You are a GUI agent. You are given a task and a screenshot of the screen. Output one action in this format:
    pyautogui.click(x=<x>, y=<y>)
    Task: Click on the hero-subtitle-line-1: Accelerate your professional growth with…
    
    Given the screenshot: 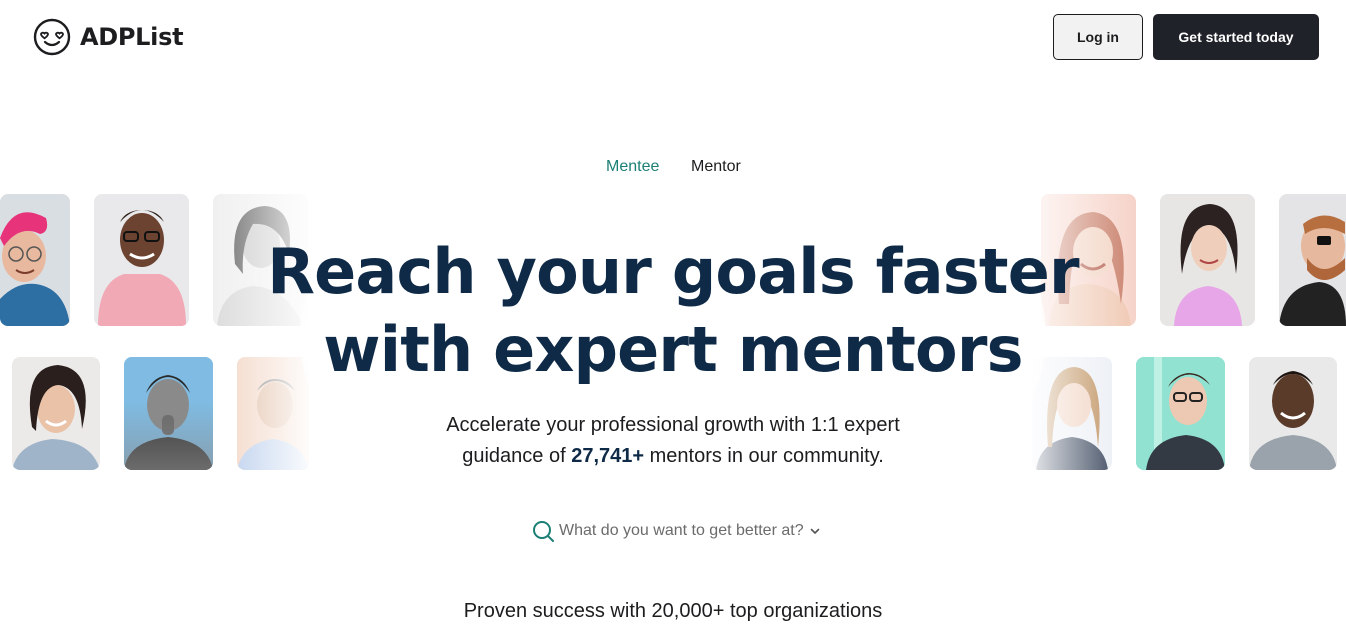 What is the action you would take?
    pyautogui.click(x=673, y=425)
    